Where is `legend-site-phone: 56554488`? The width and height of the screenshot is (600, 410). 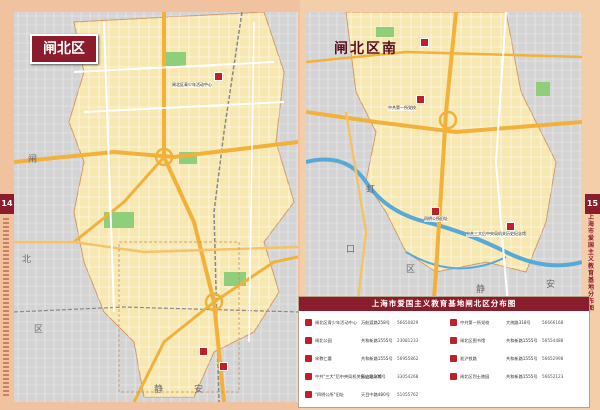
legend-site-phone: 56554488 is located at coordinates (553, 340).